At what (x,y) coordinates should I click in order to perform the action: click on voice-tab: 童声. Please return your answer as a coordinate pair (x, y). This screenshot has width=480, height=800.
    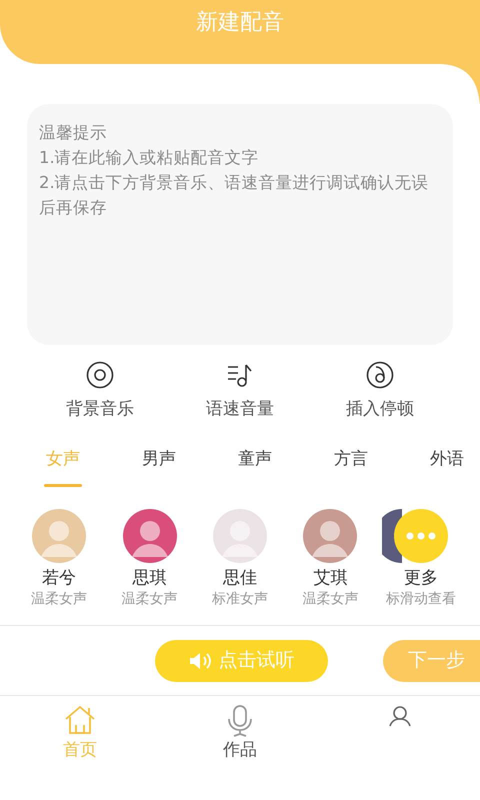
    Looking at the image, I should click on (255, 469).